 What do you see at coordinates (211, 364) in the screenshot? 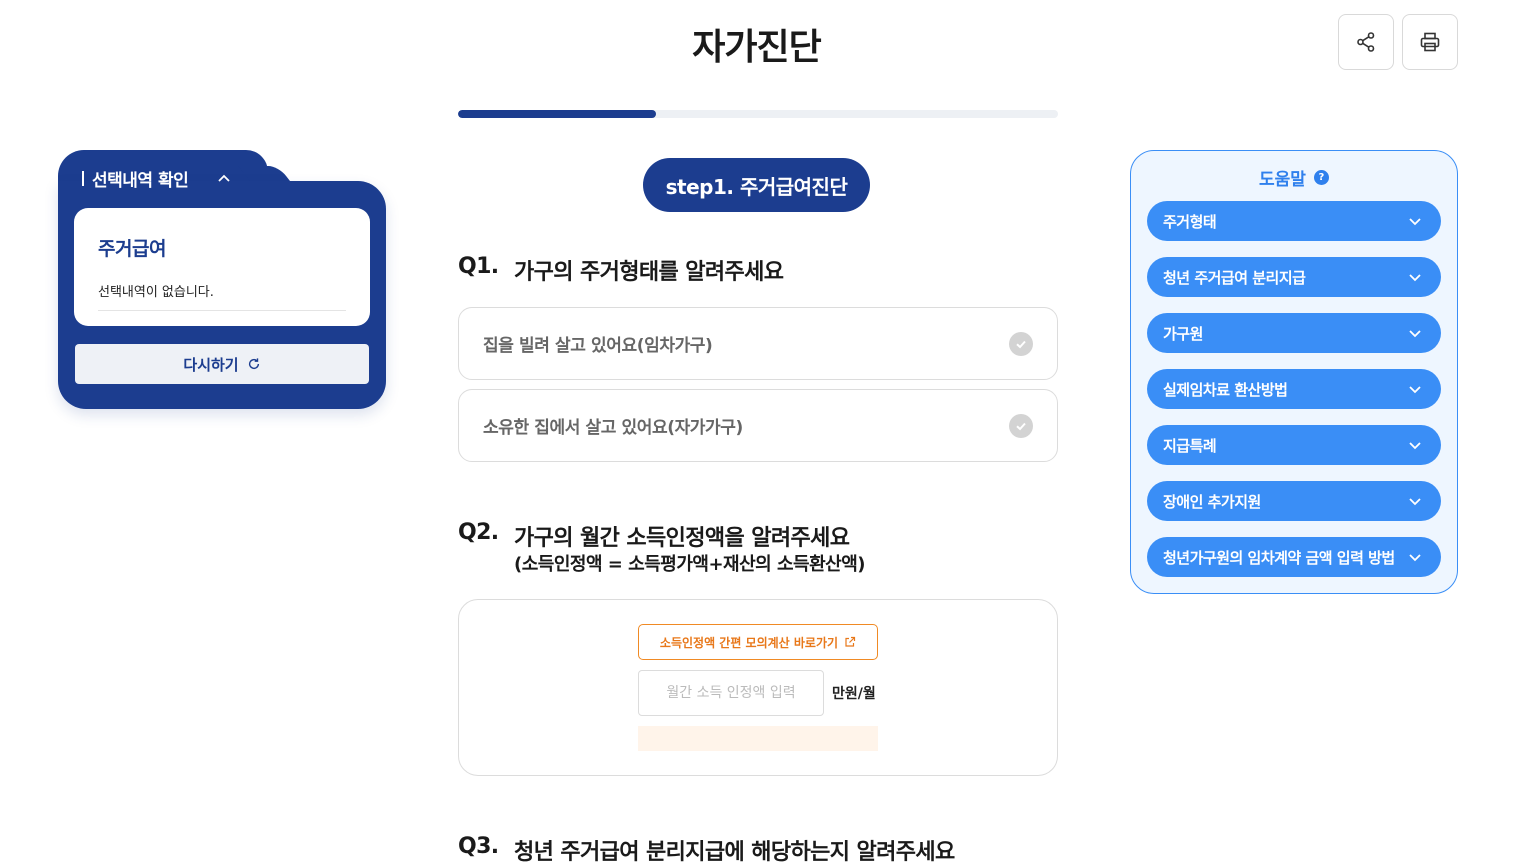
I see `retry-label: 다시하기` at bounding box center [211, 364].